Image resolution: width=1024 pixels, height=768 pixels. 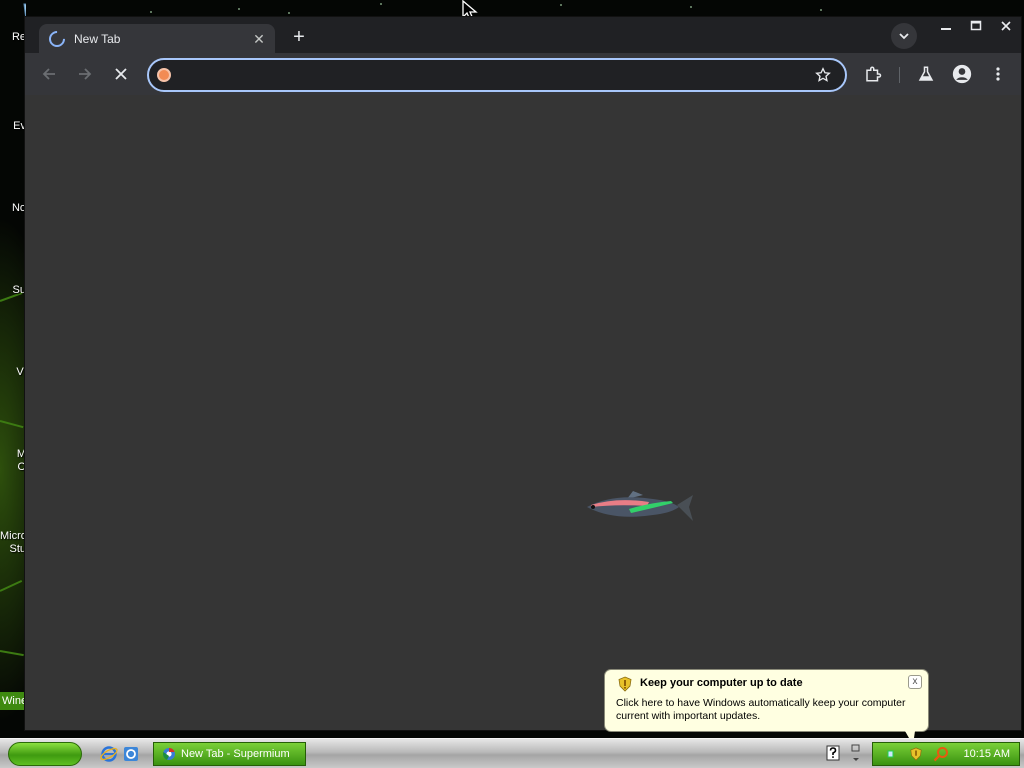 I want to click on clock: 10:15 AM, so click(x=987, y=754).